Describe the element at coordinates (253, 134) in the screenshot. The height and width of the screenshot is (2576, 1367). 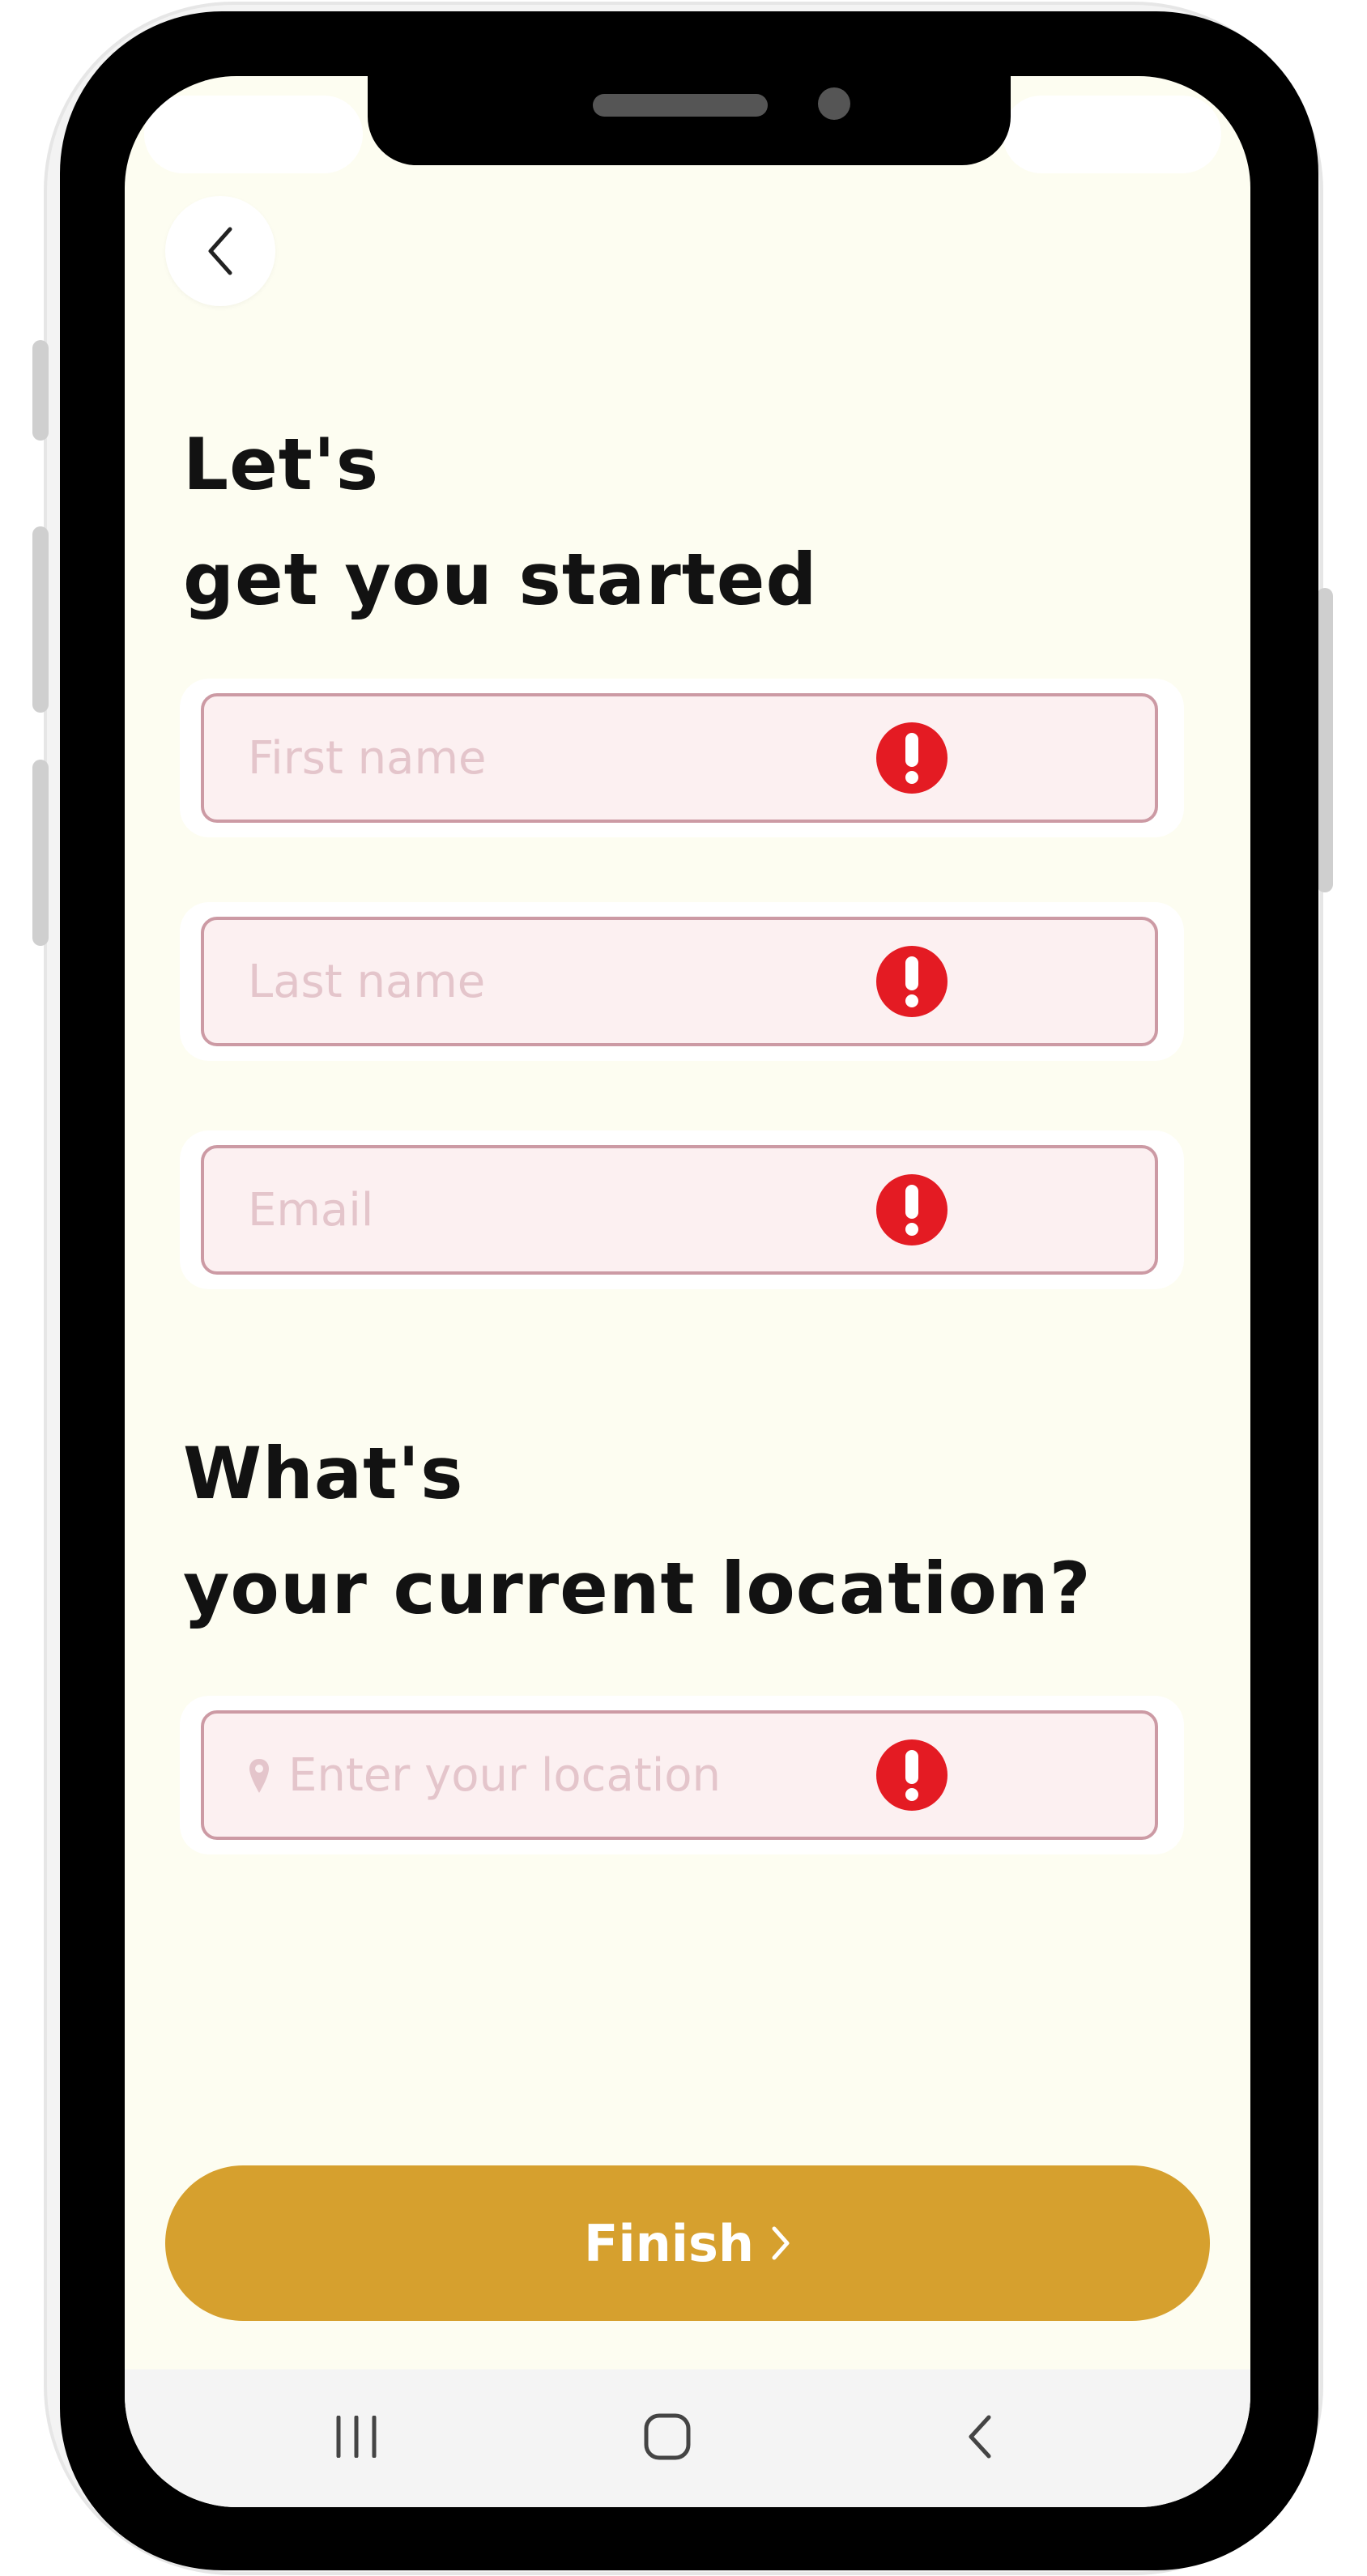
I see `status-bar-left` at that location.